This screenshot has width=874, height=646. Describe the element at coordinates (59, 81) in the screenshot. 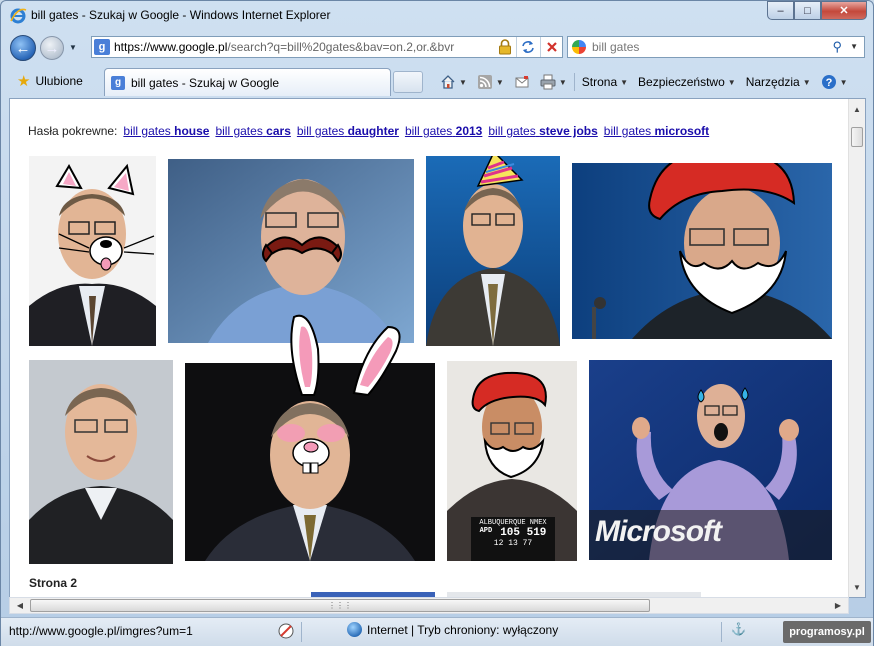

I see `favorites-label: Ulubione` at that location.